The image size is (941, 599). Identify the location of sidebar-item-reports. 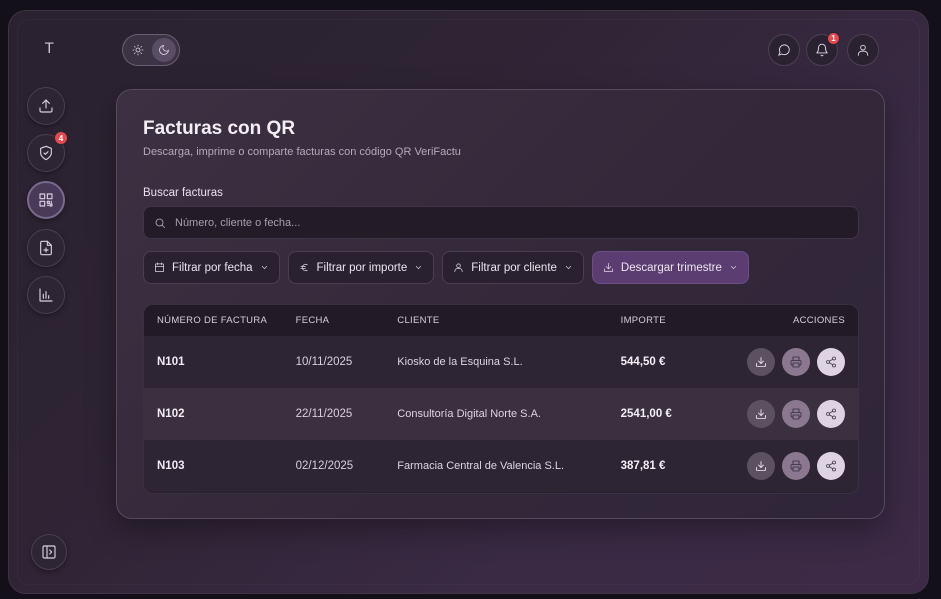
(46, 295).